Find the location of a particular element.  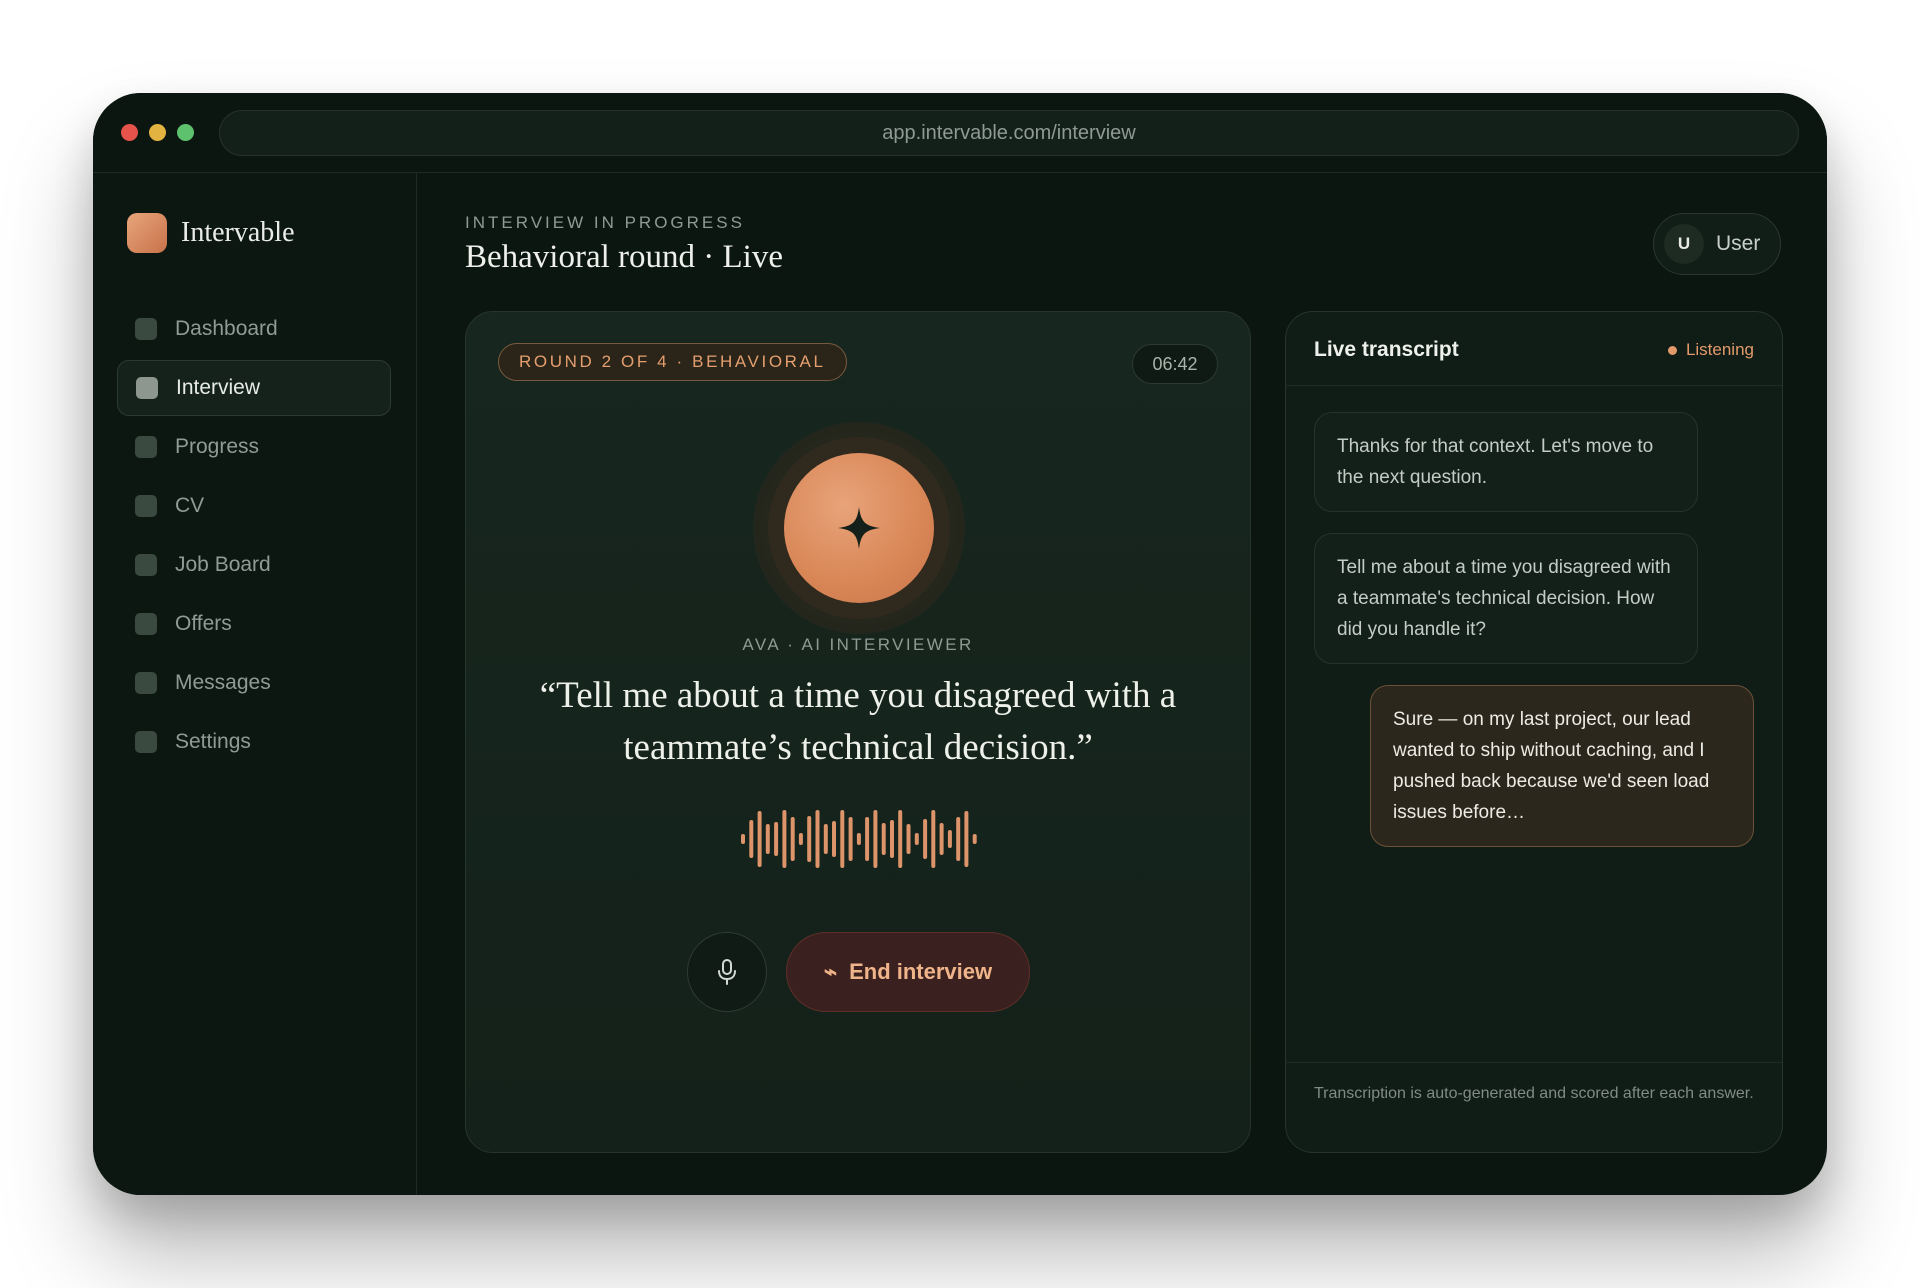

user-menu-button: U User is located at coordinates (1717, 244).